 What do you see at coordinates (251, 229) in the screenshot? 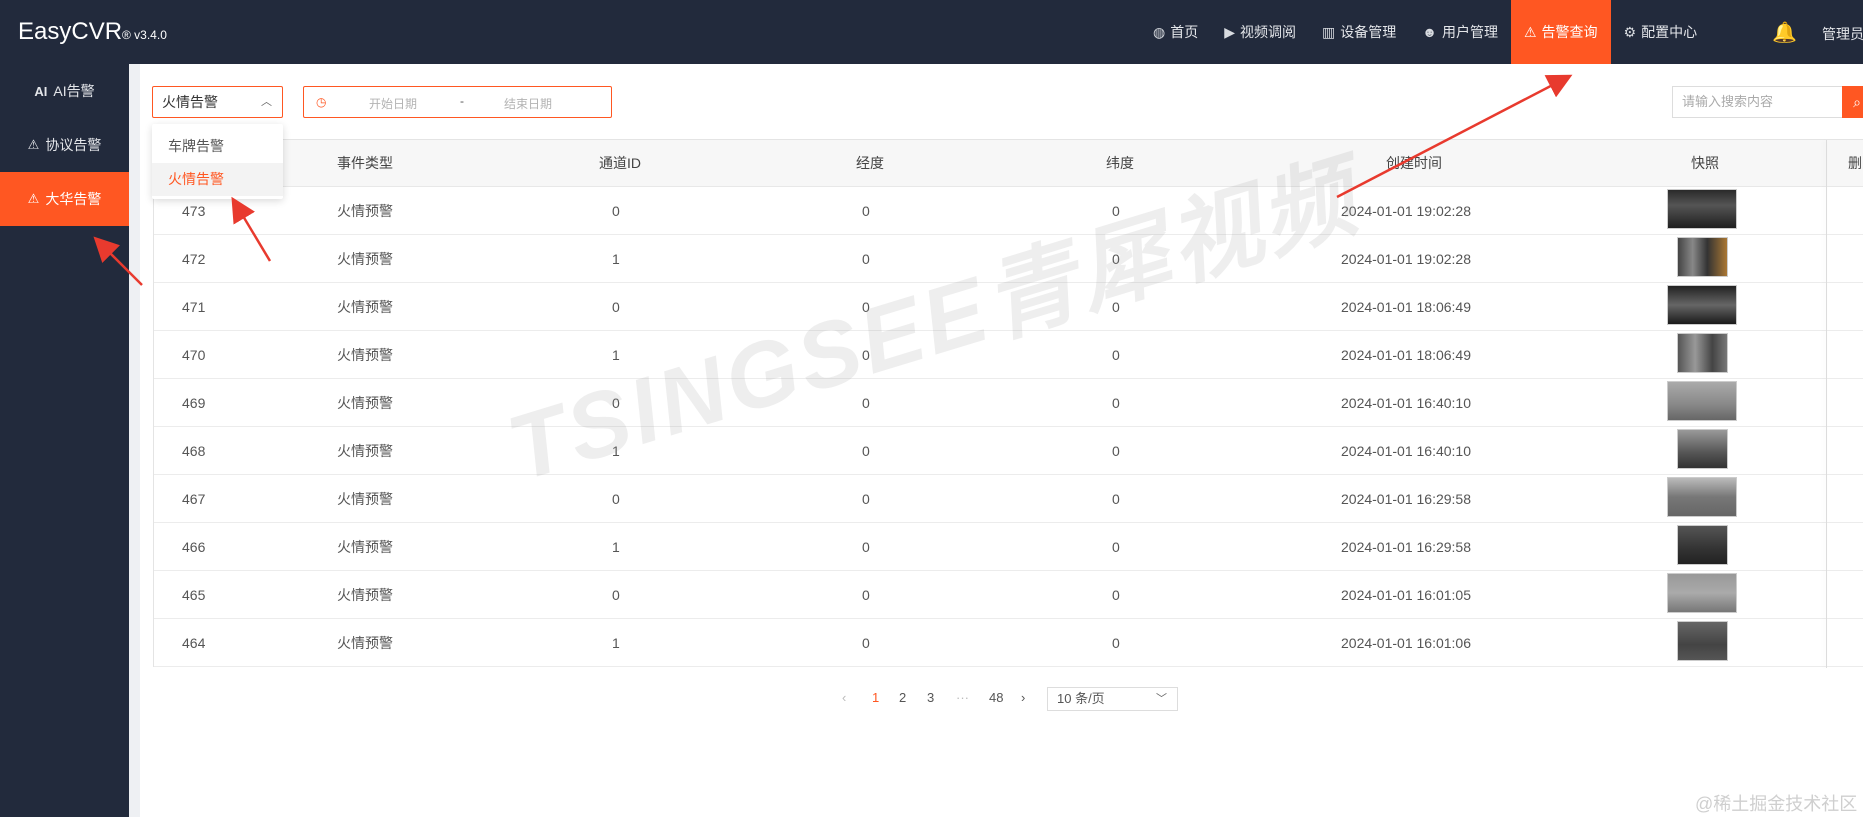
I see `arrow-to-fire-option` at bounding box center [251, 229].